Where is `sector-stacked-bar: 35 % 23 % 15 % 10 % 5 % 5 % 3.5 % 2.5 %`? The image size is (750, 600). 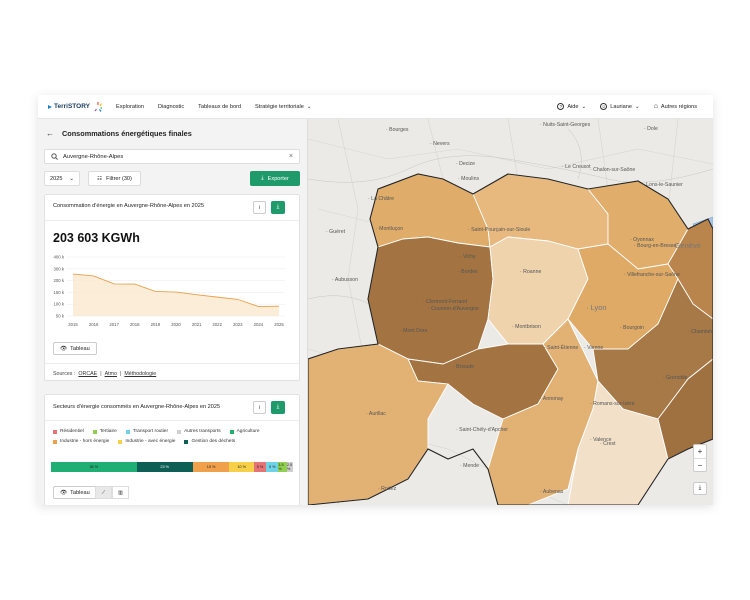 sector-stacked-bar: 35 % 23 % 15 % 10 % 5 % 5 % 3.5 % 2.5 % is located at coordinates (172, 467).